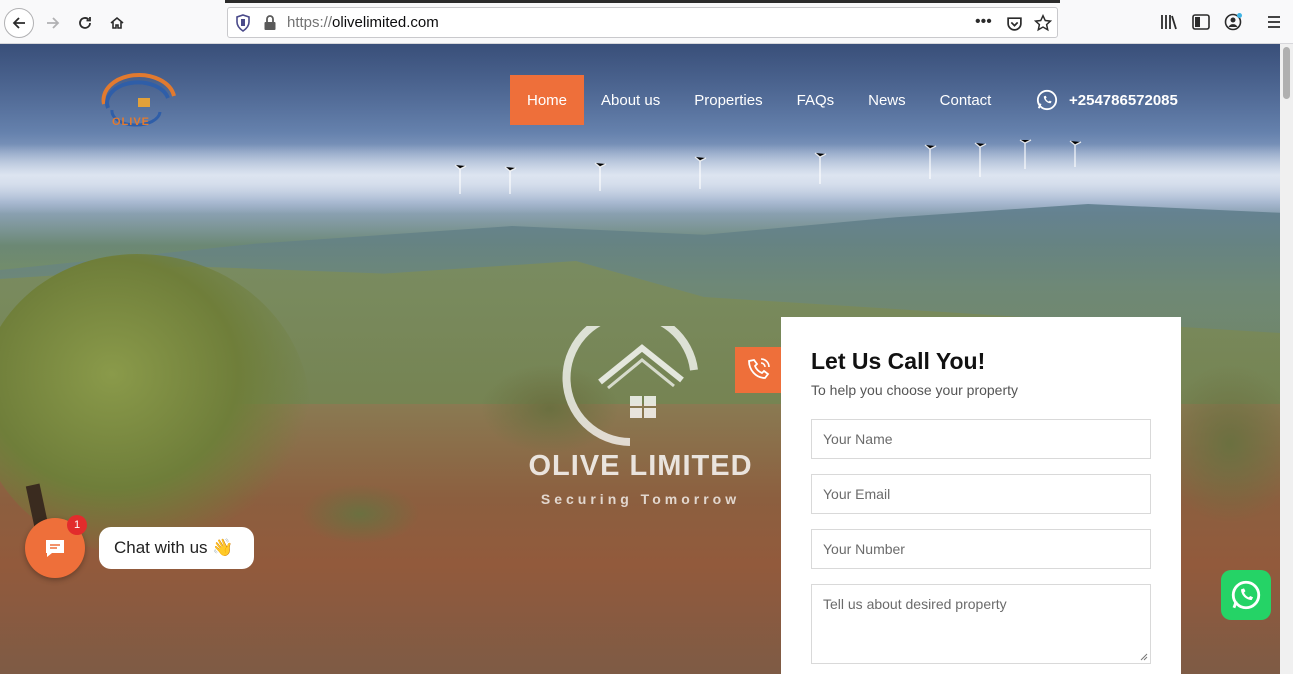 Image resolution: width=1293 pixels, height=674 pixels. What do you see at coordinates (640, 499) in the screenshot?
I see `hero-brand-subtitle: Securing Tomorrow` at bounding box center [640, 499].